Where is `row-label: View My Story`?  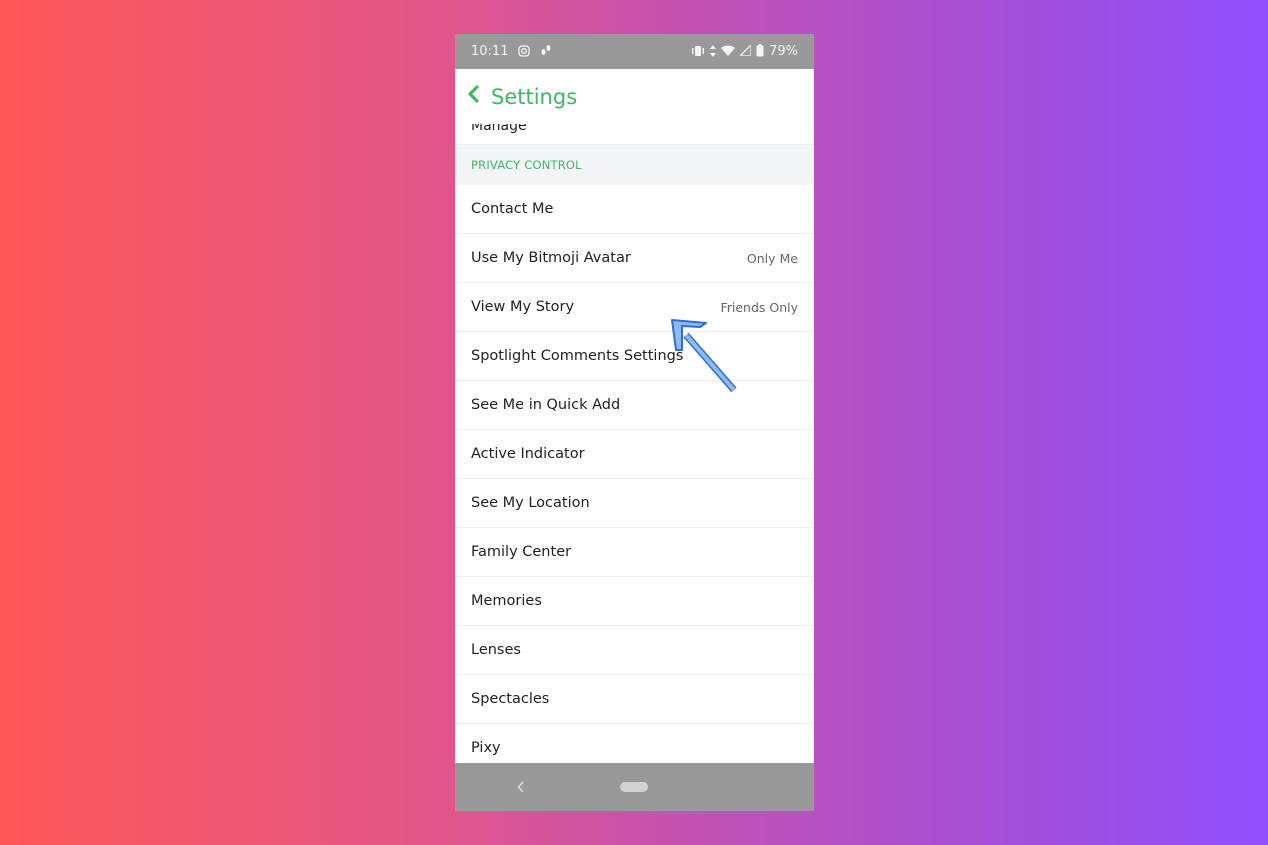
row-label: View My Story is located at coordinates (523, 307).